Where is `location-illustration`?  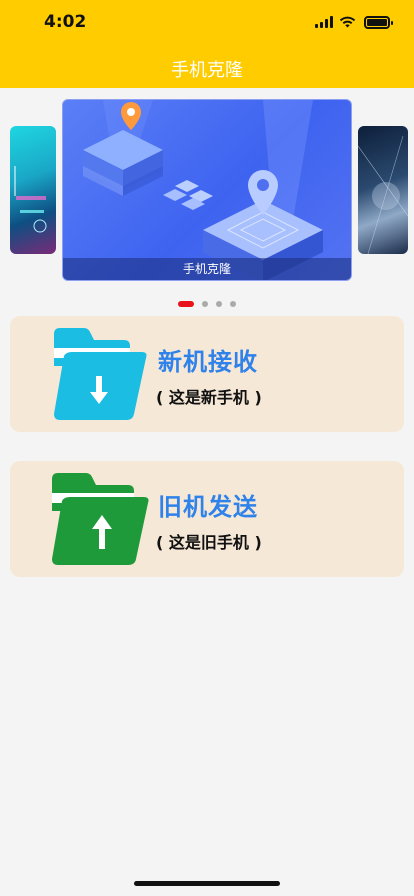 location-illustration is located at coordinates (203, 190).